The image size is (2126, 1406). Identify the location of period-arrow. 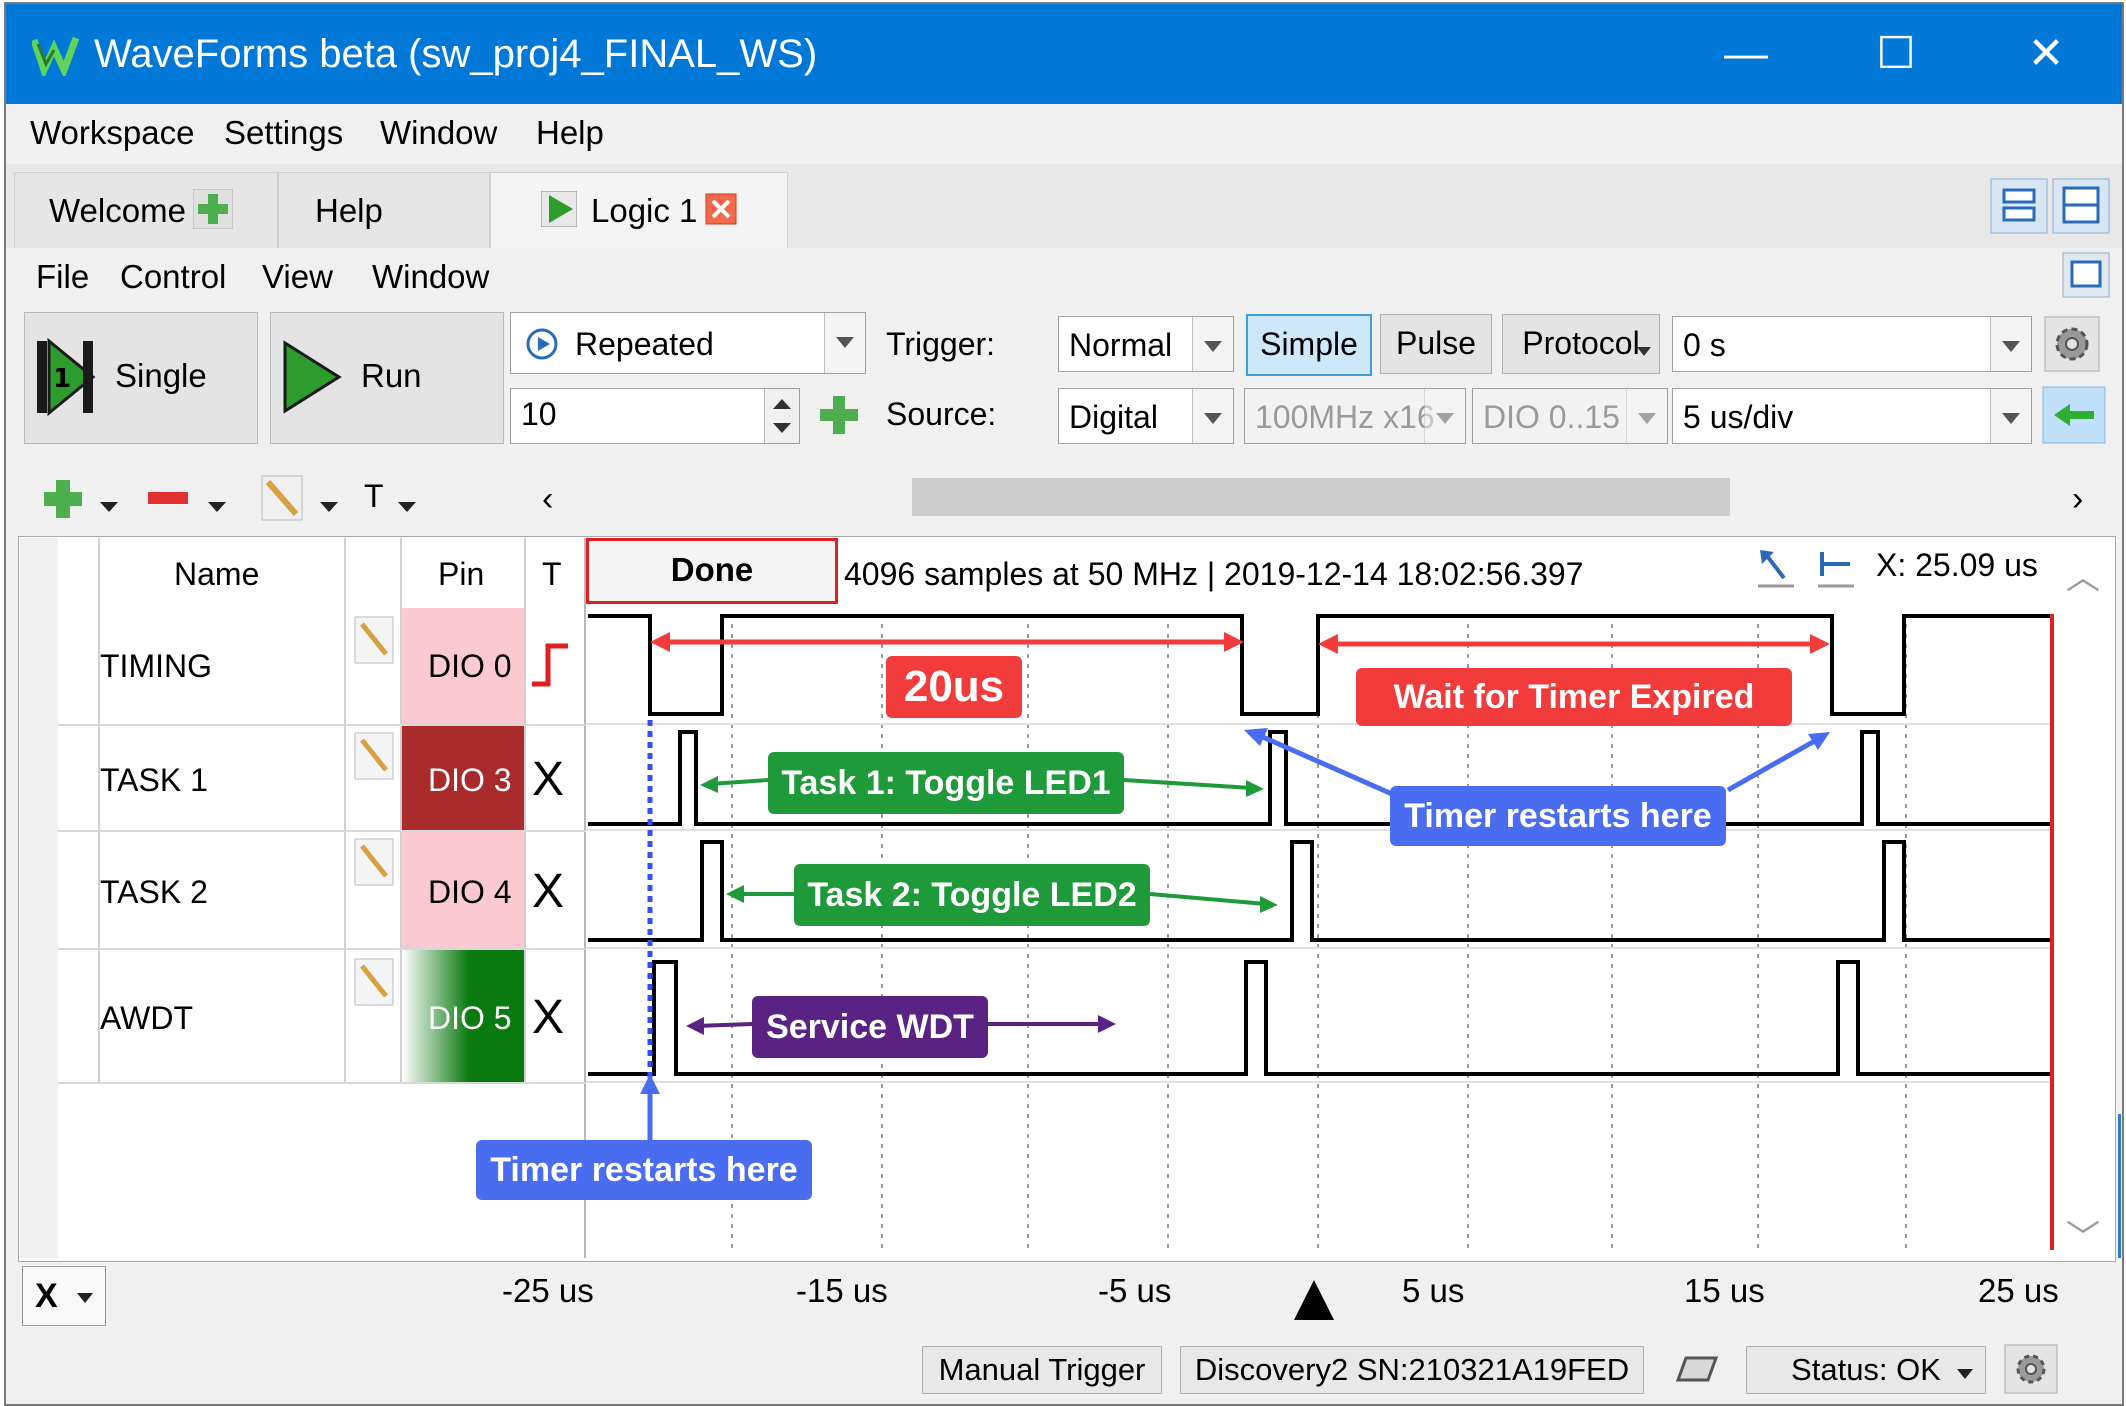
(947, 642).